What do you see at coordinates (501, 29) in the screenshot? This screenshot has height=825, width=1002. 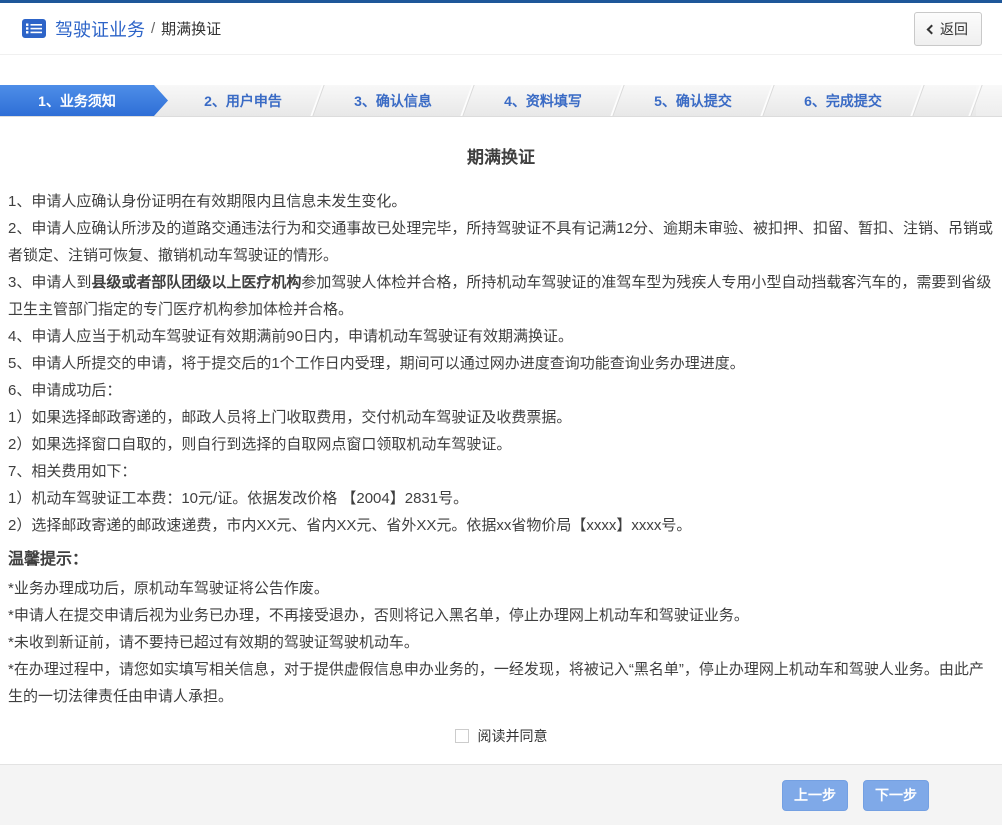 I see `header: 驾驶证业务 / 期满换证 返回` at bounding box center [501, 29].